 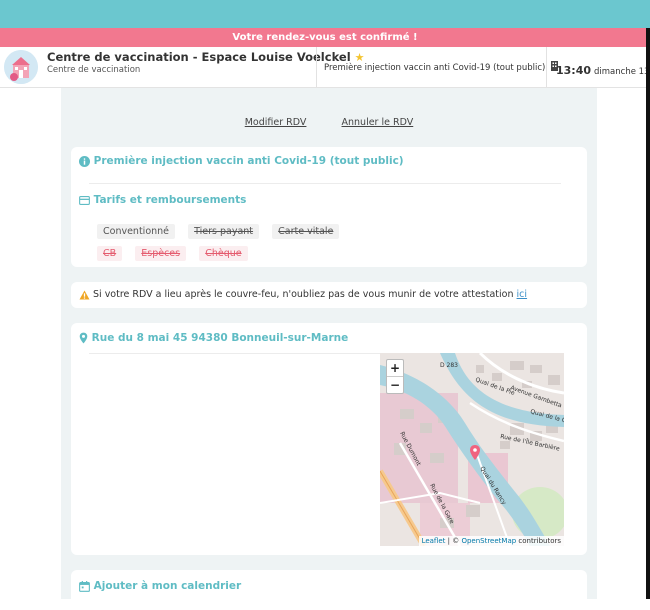 I want to click on confirmation-banner: Votre rendez-vous est confirmé !, so click(x=325, y=37).